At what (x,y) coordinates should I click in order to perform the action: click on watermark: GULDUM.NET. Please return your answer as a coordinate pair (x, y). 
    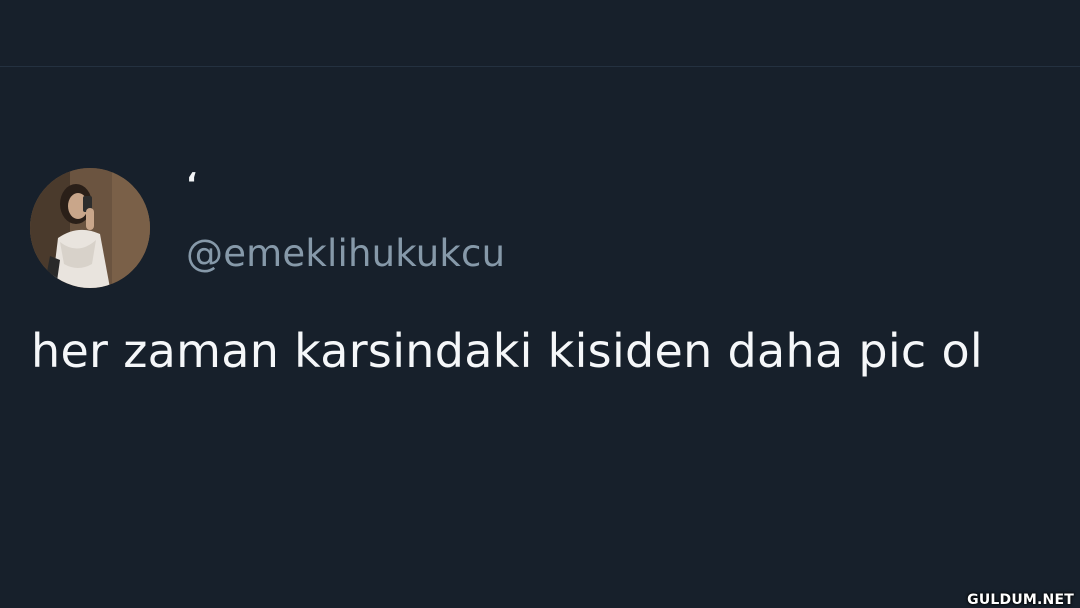
    Looking at the image, I should click on (1020, 600).